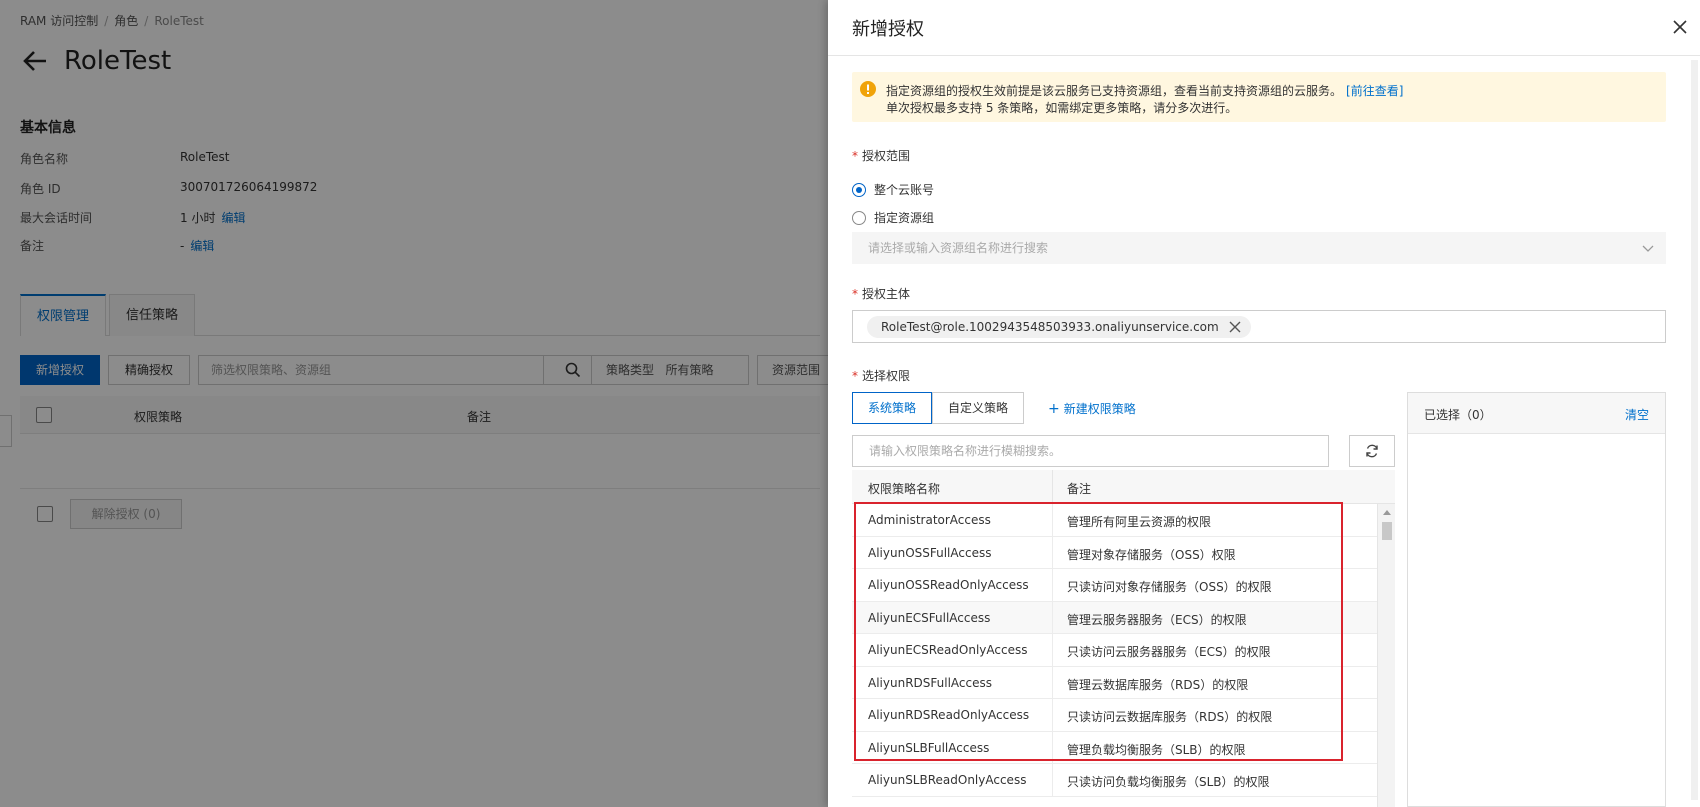 The height and width of the screenshot is (807, 1700). I want to click on warning-icon, so click(868, 89).